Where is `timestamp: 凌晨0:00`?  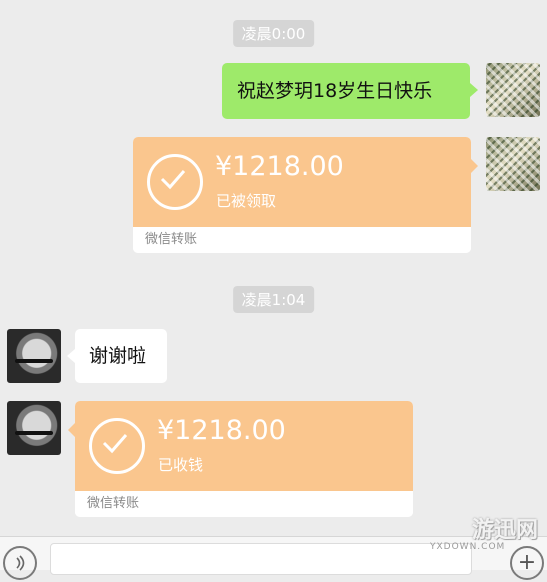 timestamp: 凌晨0:00 is located at coordinates (273, 33).